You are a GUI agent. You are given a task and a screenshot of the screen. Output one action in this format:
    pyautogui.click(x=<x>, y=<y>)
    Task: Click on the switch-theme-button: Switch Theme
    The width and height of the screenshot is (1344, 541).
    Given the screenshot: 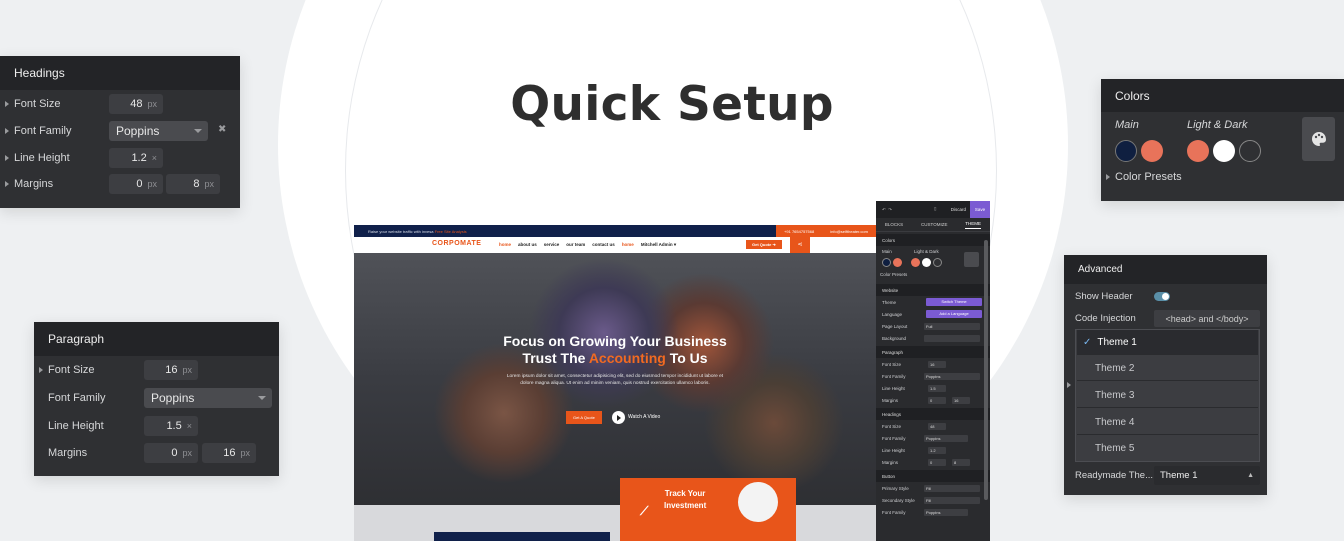 What is the action you would take?
    pyautogui.click(x=954, y=302)
    